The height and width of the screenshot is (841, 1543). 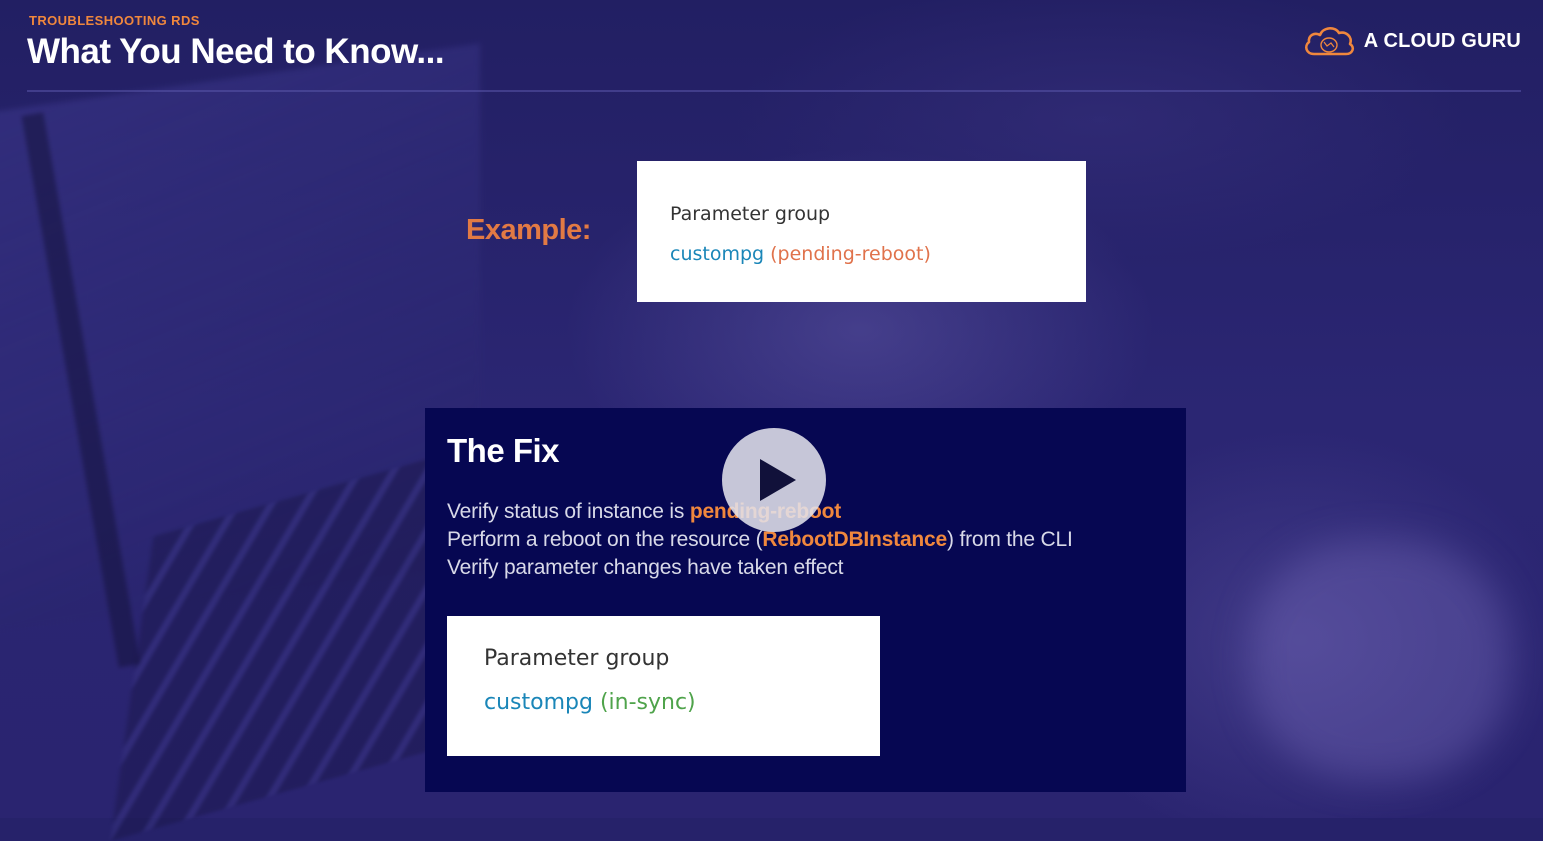 I want to click on fix-step-2-highlight: RebootDBInstance, so click(x=855, y=539).